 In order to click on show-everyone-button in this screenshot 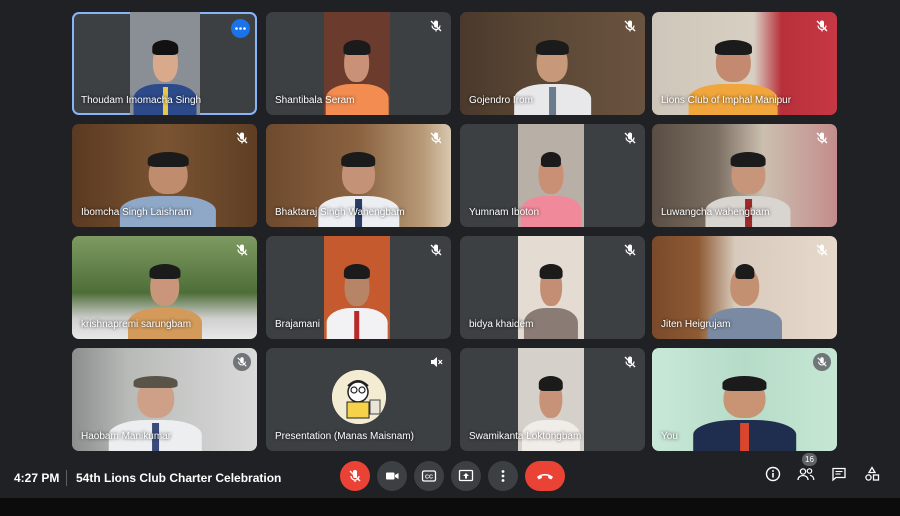, I will do `click(806, 474)`.